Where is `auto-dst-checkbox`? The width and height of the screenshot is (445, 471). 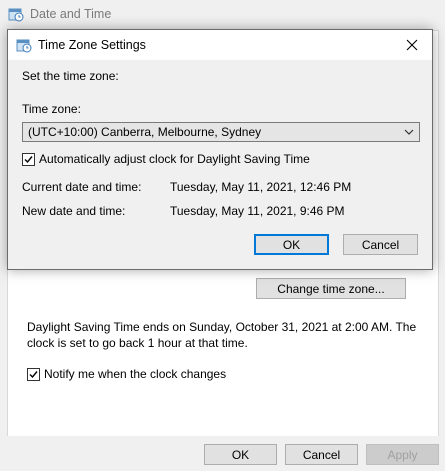 auto-dst-checkbox is located at coordinates (28, 159).